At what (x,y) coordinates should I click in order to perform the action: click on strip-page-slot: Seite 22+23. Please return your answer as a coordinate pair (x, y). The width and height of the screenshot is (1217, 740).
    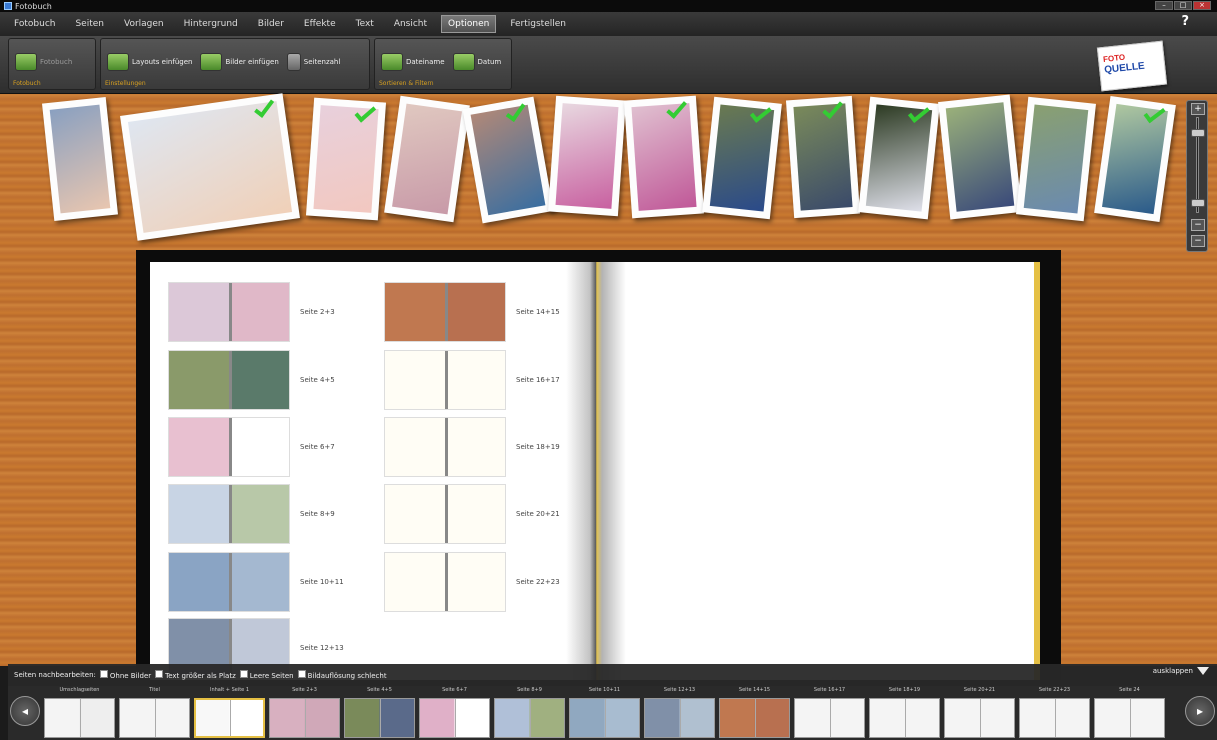
    Looking at the image, I should click on (1054, 713).